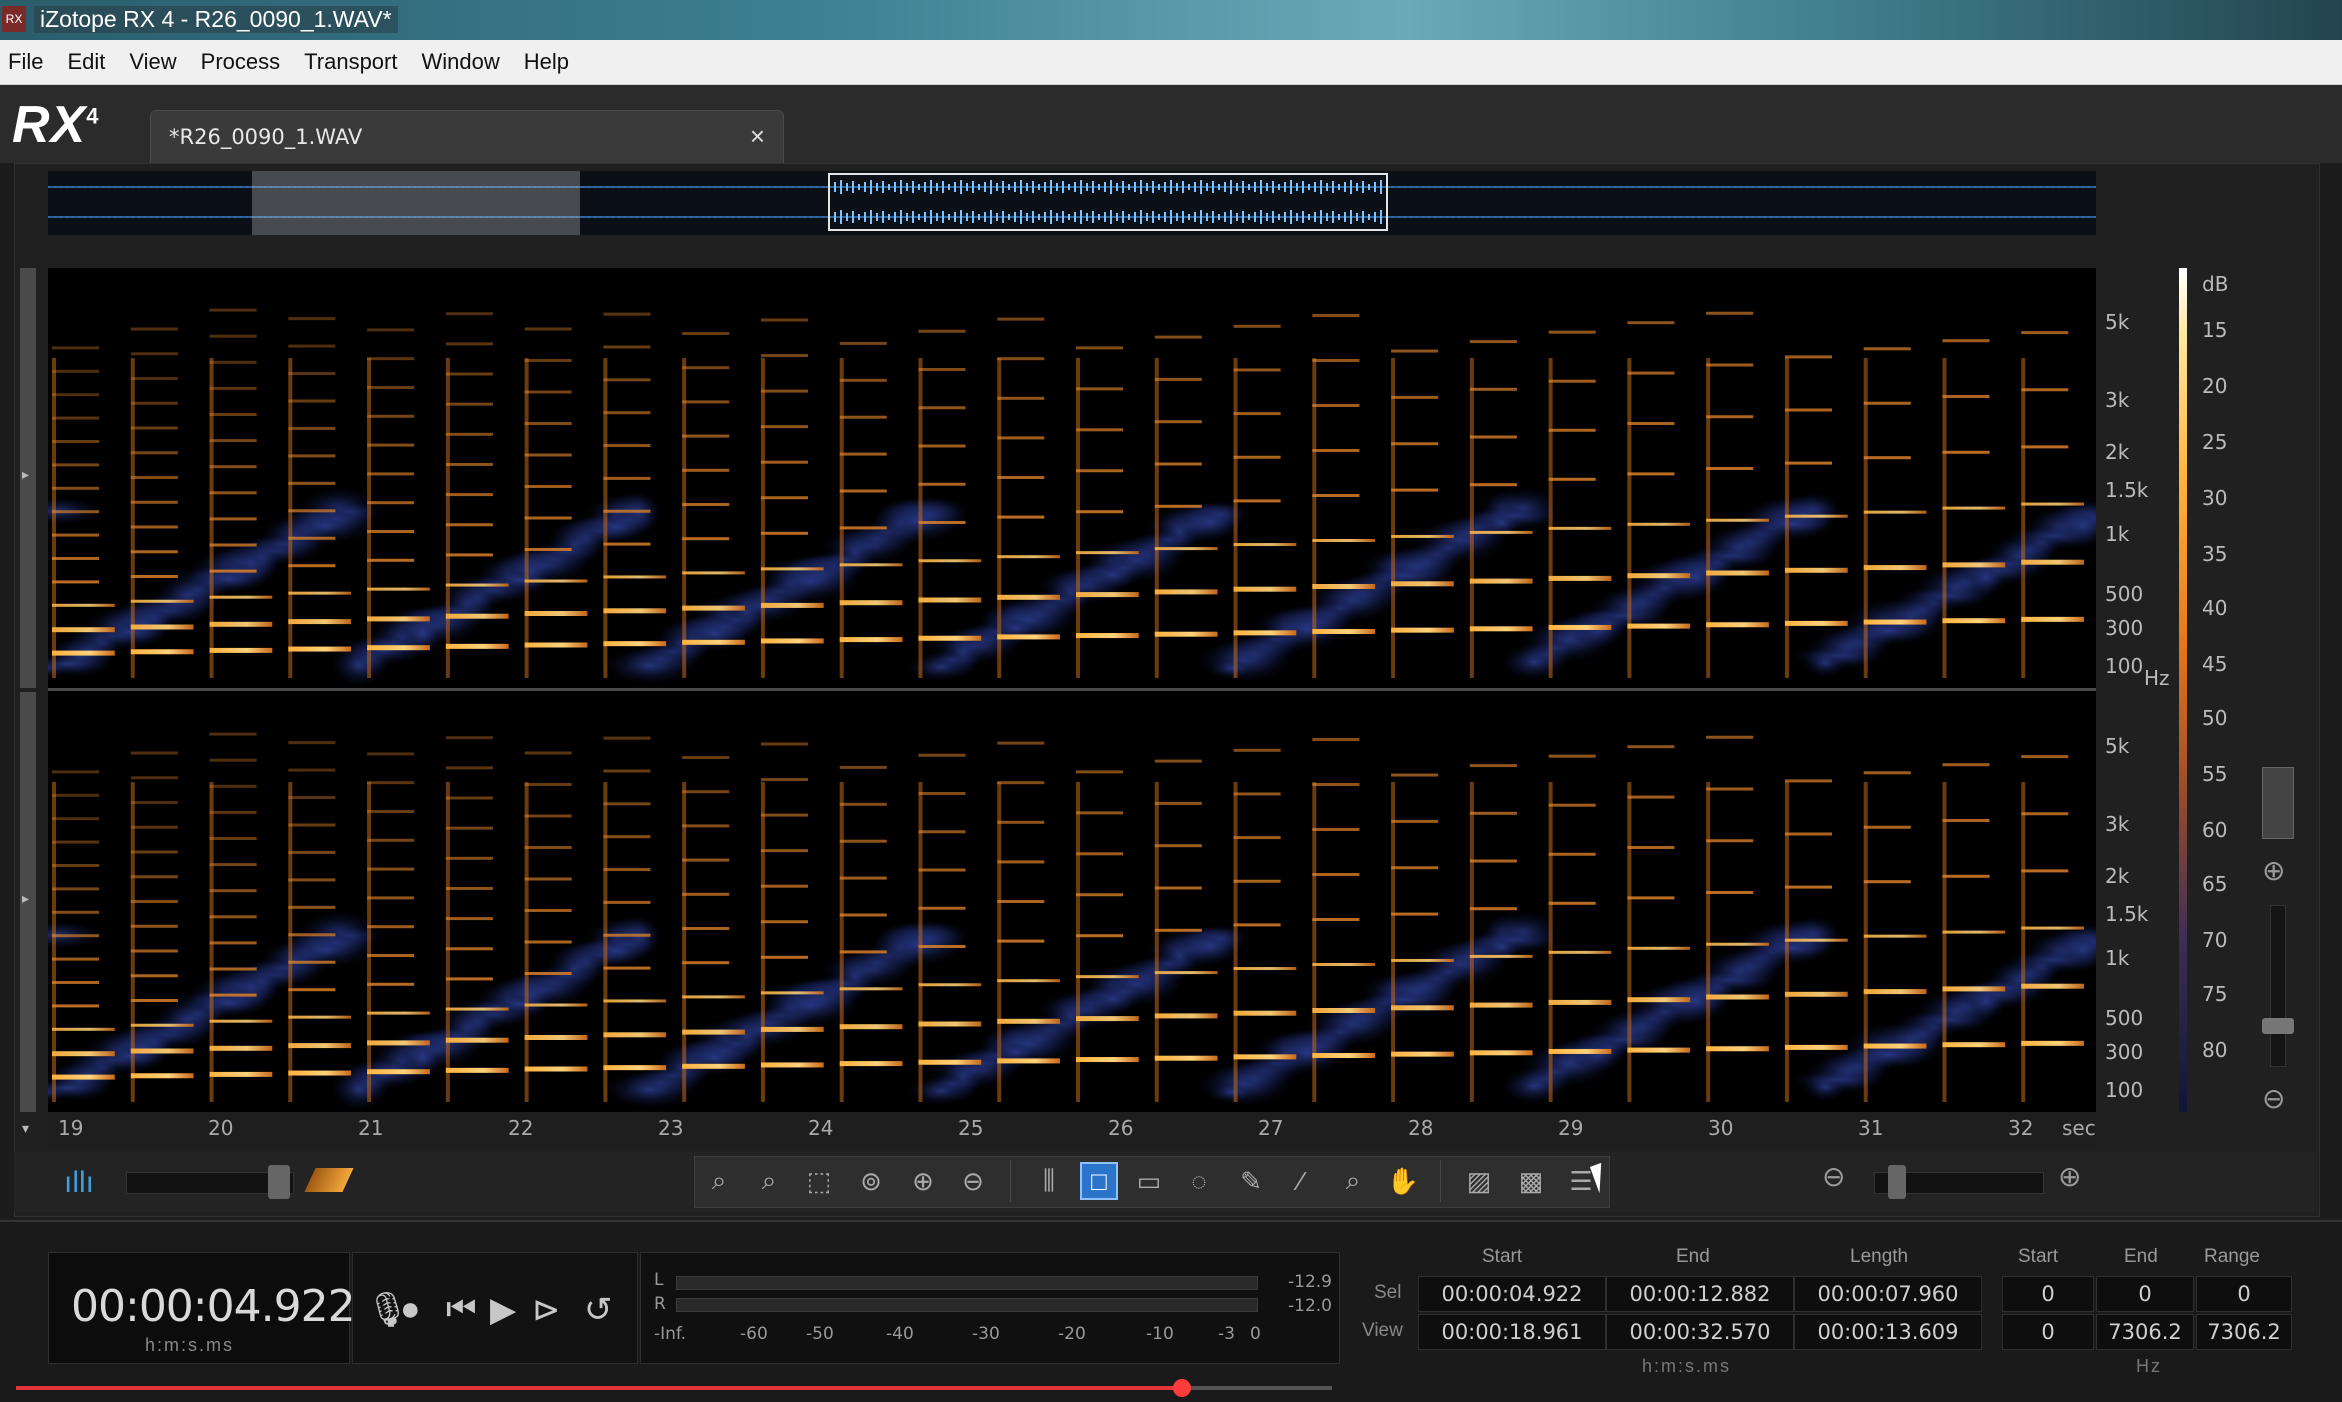 Image resolution: width=2342 pixels, height=1402 pixels. Describe the element at coordinates (719, 1181) in the screenshot. I see `zoom-in-time-icon: ⌕` at that location.